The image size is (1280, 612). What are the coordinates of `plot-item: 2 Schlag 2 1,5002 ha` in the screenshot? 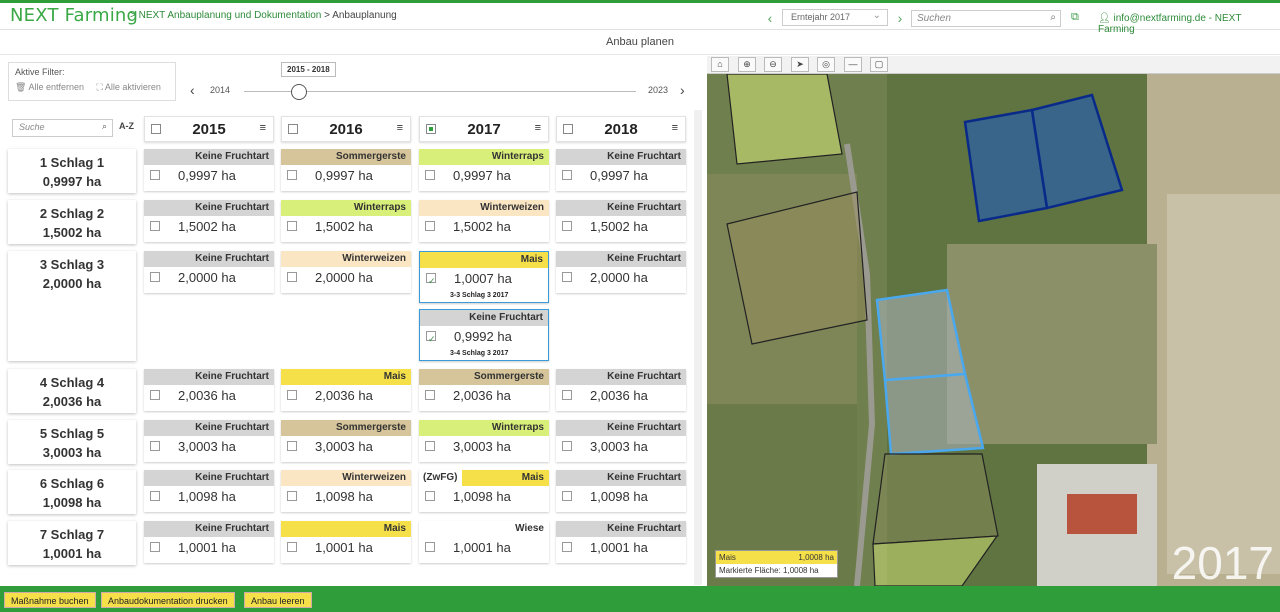 It's located at (72, 222).